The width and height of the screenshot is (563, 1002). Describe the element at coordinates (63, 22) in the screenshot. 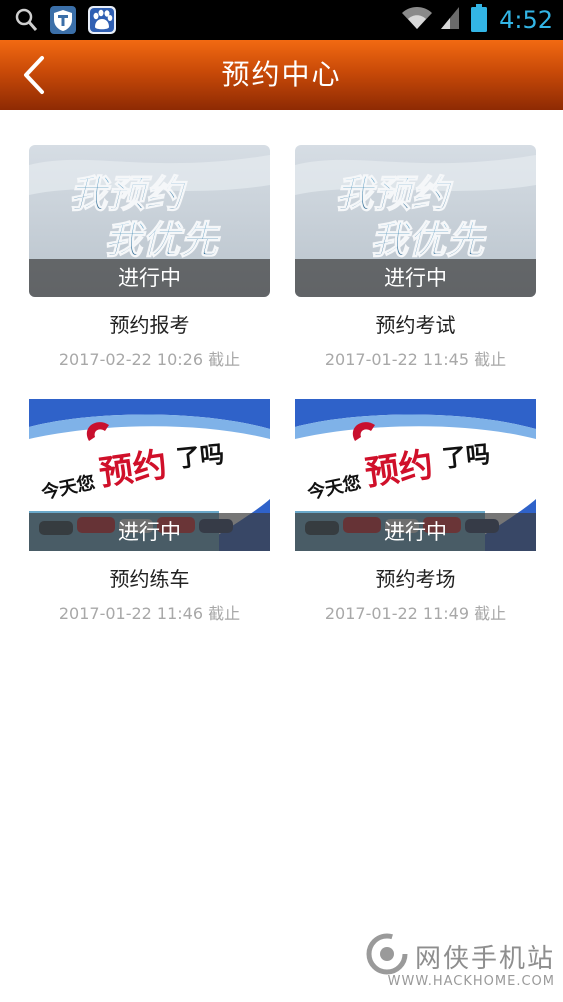

I see `shield-app-icon` at that location.